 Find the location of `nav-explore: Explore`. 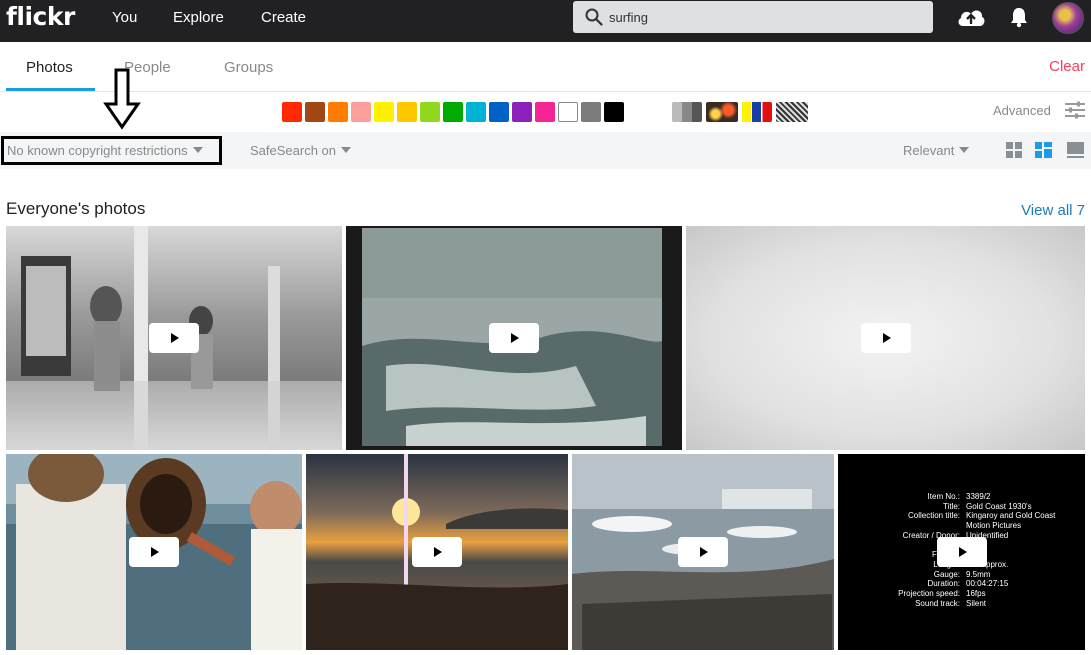

nav-explore: Explore is located at coordinates (198, 17).